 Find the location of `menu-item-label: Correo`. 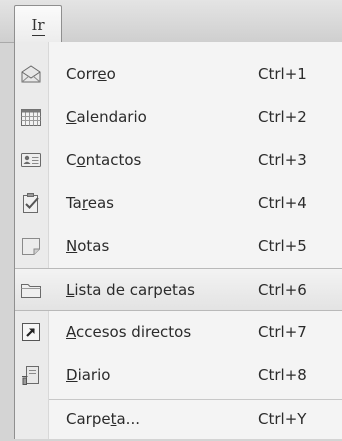

menu-item-label: Correo is located at coordinates (91, 74).